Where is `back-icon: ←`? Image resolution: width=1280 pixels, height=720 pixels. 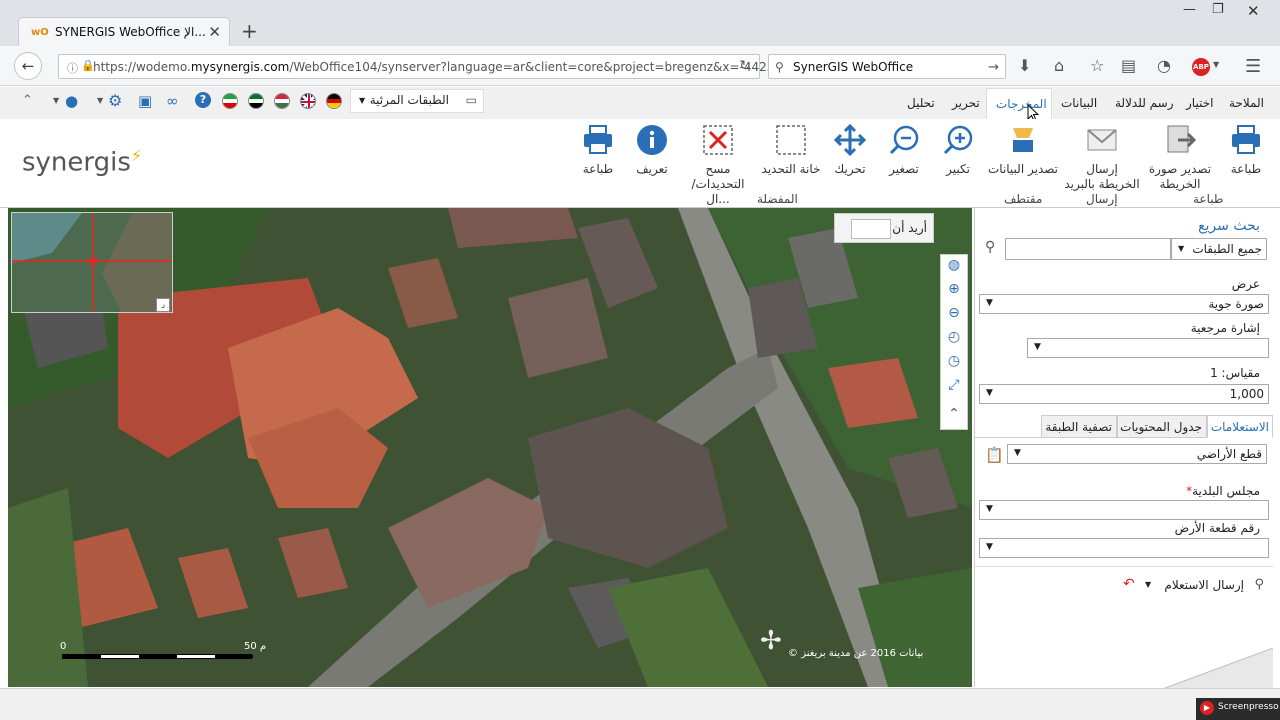 back-icon: ← is located at coordinates (28, 66).